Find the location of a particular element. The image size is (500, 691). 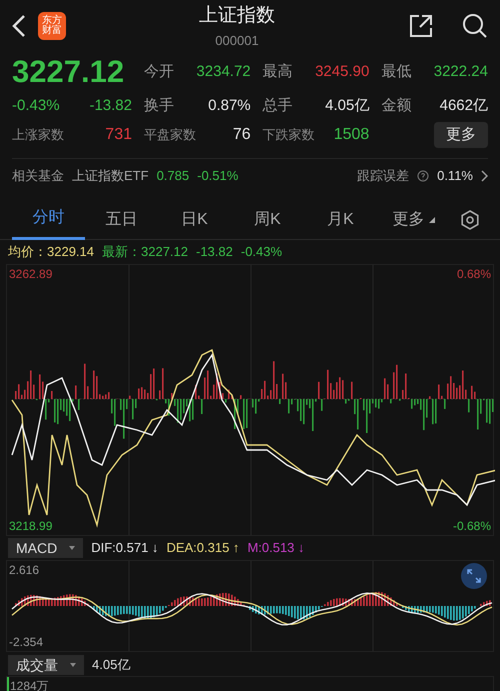

stat-value: 4662亿 is located at coordinates (464, 106).